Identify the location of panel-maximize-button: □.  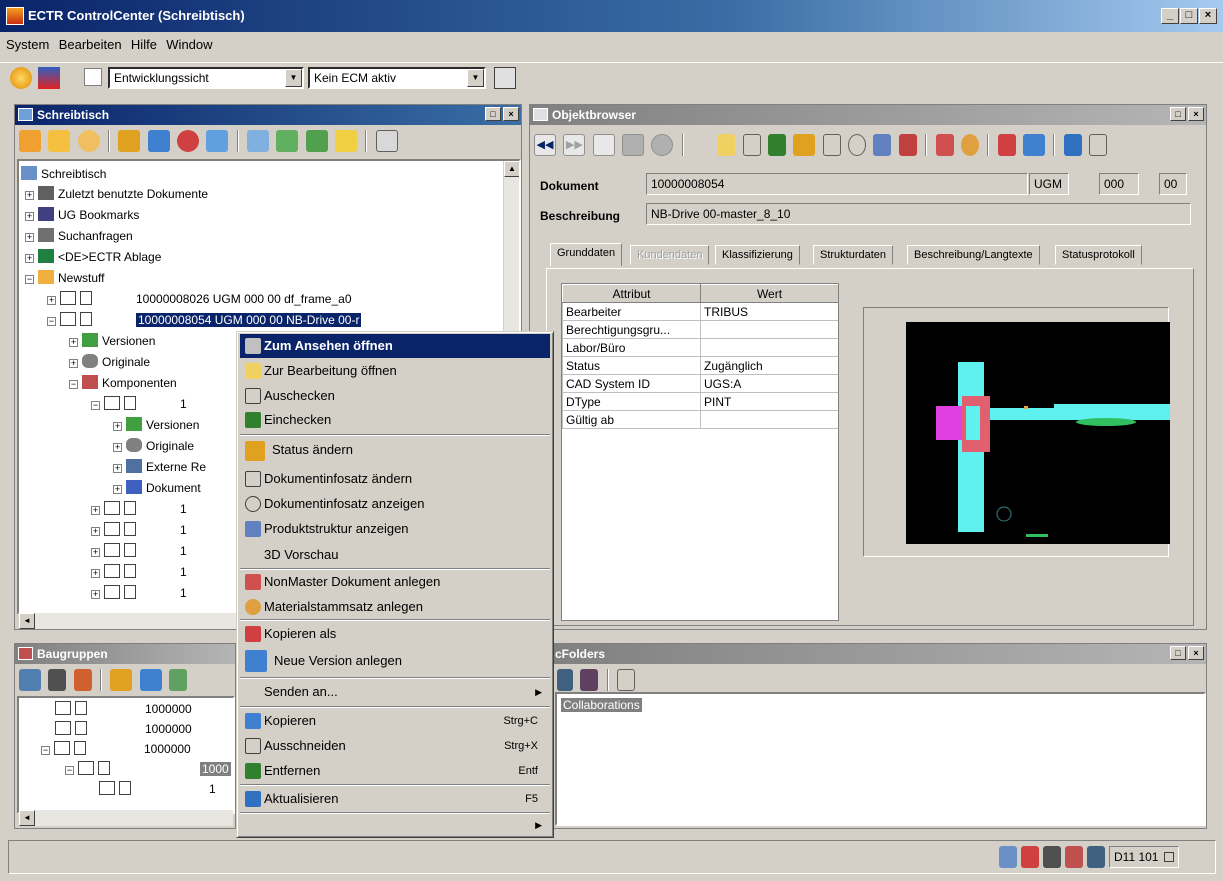
(1178, 653).